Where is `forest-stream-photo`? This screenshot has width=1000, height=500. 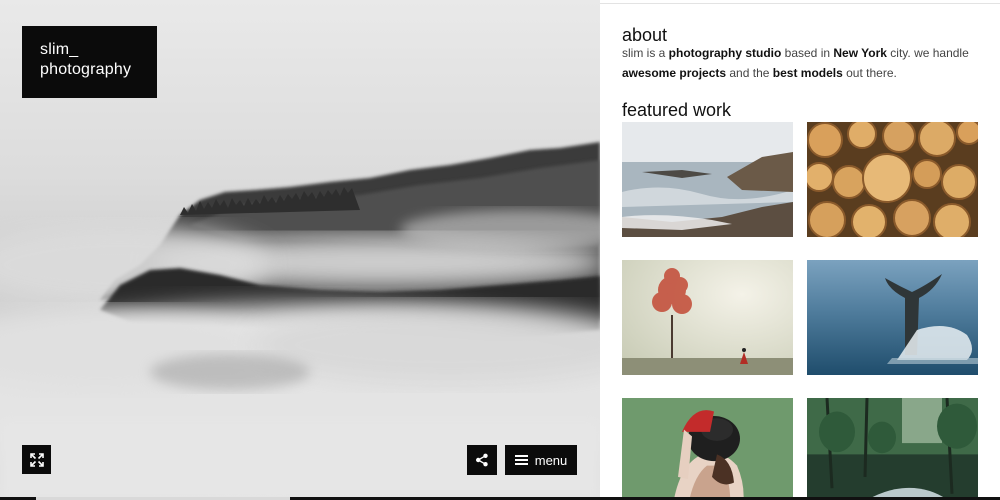 forest-stream-photo is located at coordinates (892, 449).